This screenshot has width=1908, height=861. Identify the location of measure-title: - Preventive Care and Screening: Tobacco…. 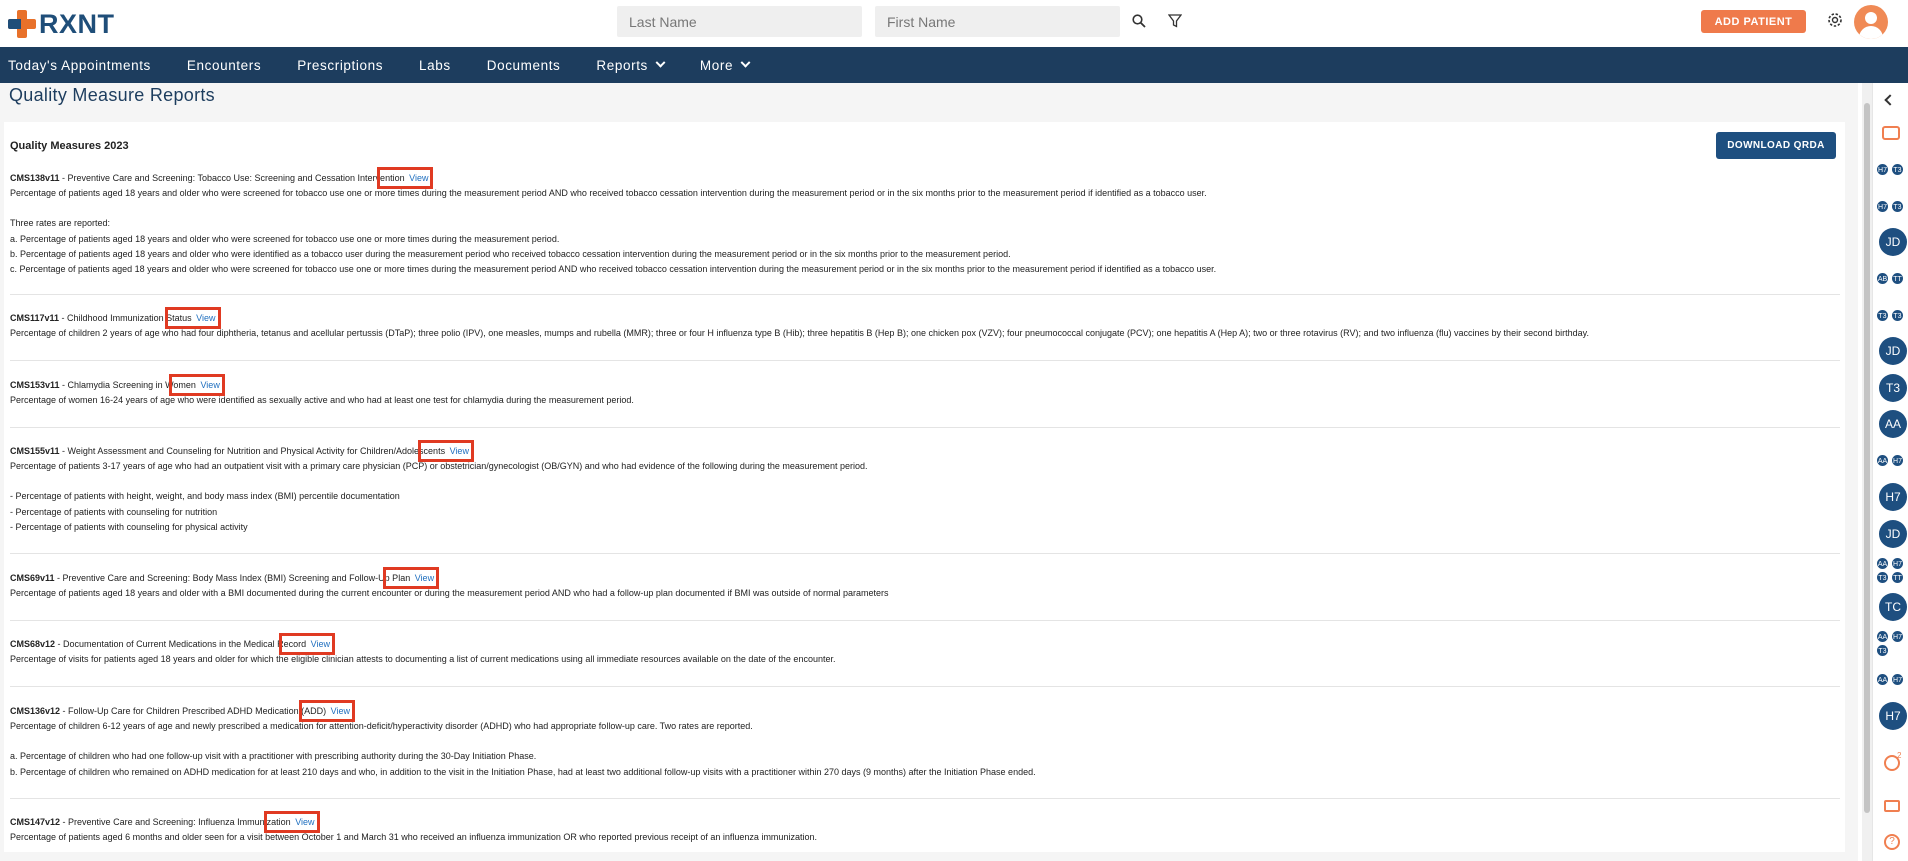
(232, 178).